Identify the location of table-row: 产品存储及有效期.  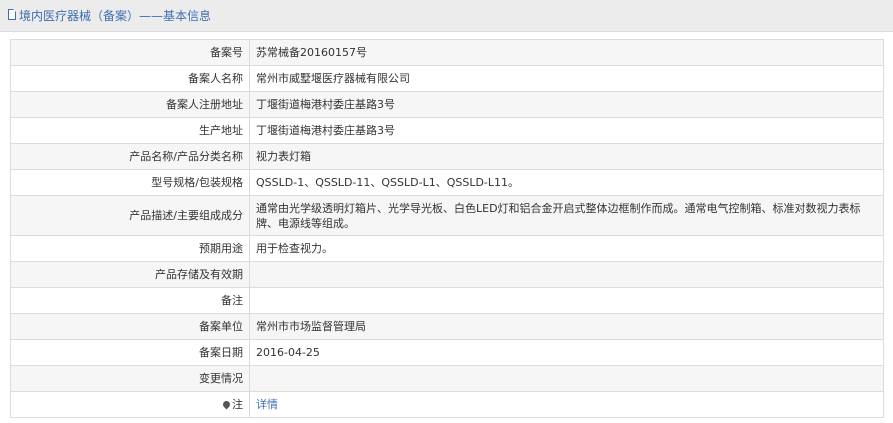
(447, 274).